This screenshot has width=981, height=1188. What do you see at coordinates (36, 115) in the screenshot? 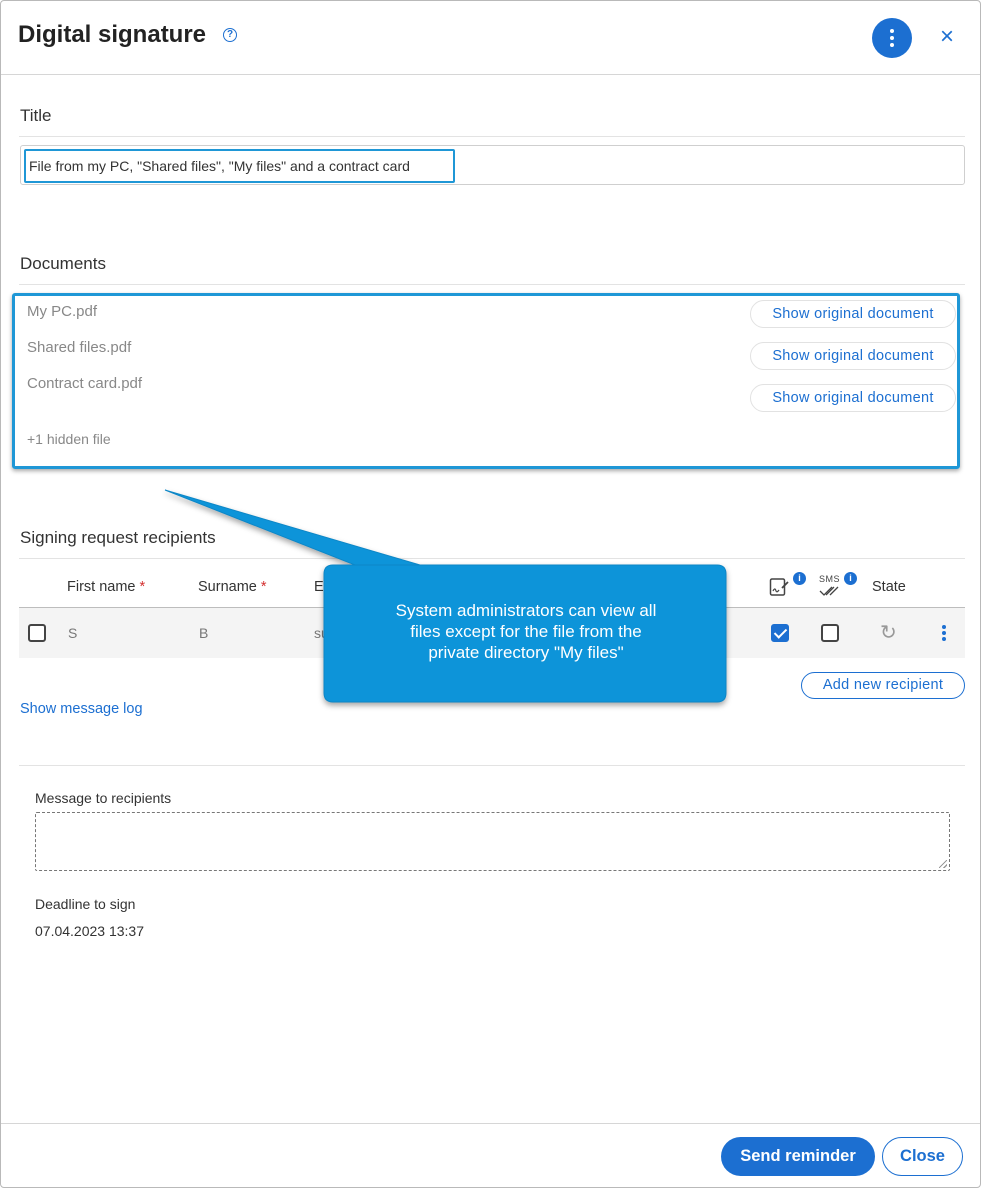
I see `title-section-label: Title` at bounding box center [36, 115].